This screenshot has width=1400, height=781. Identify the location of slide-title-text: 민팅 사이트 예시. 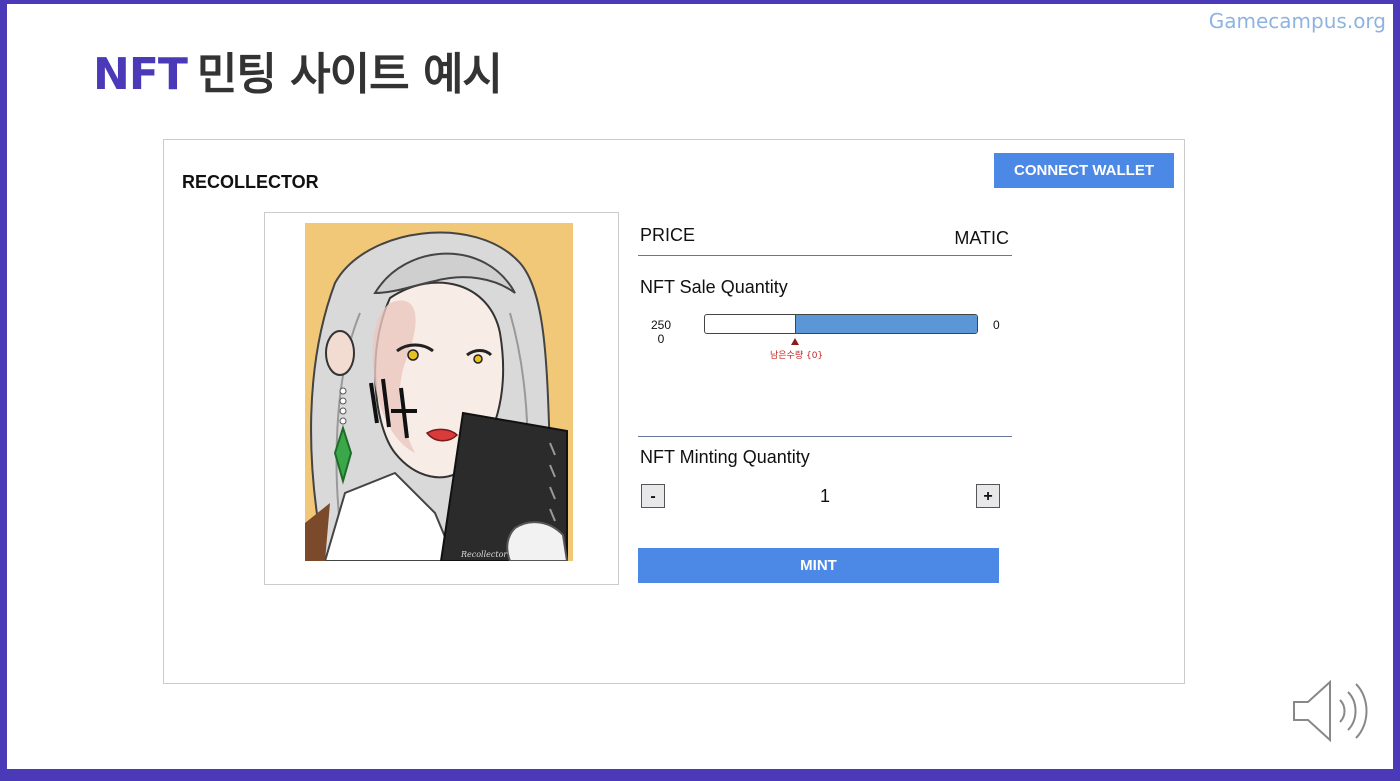
(349, 74).